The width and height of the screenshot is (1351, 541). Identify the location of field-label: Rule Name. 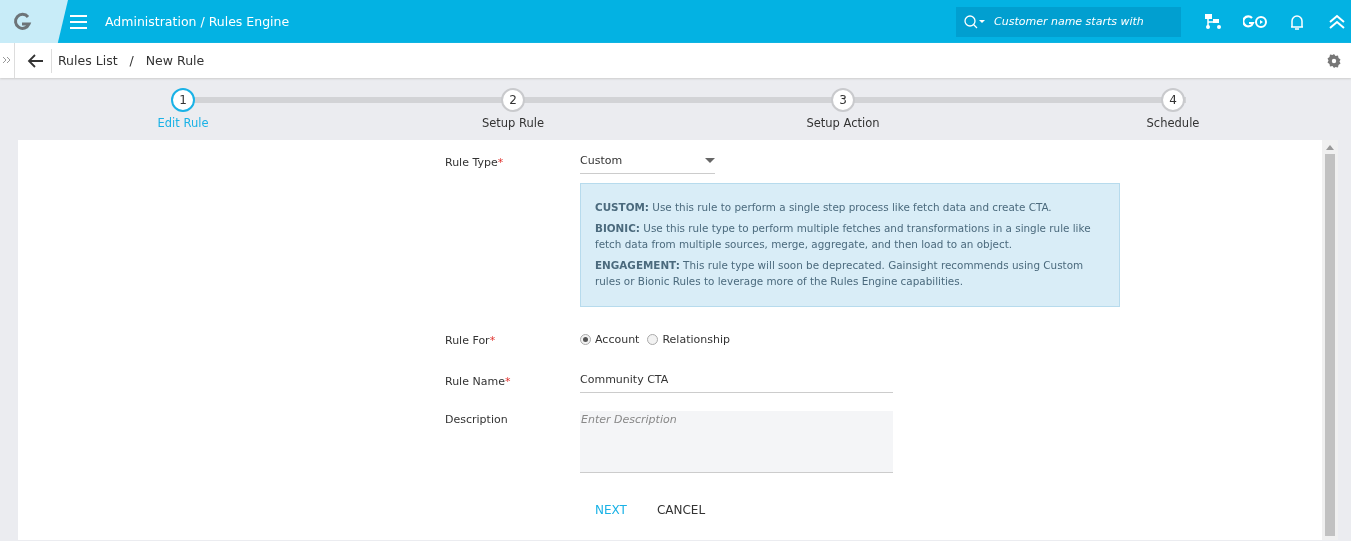
(475, 381).